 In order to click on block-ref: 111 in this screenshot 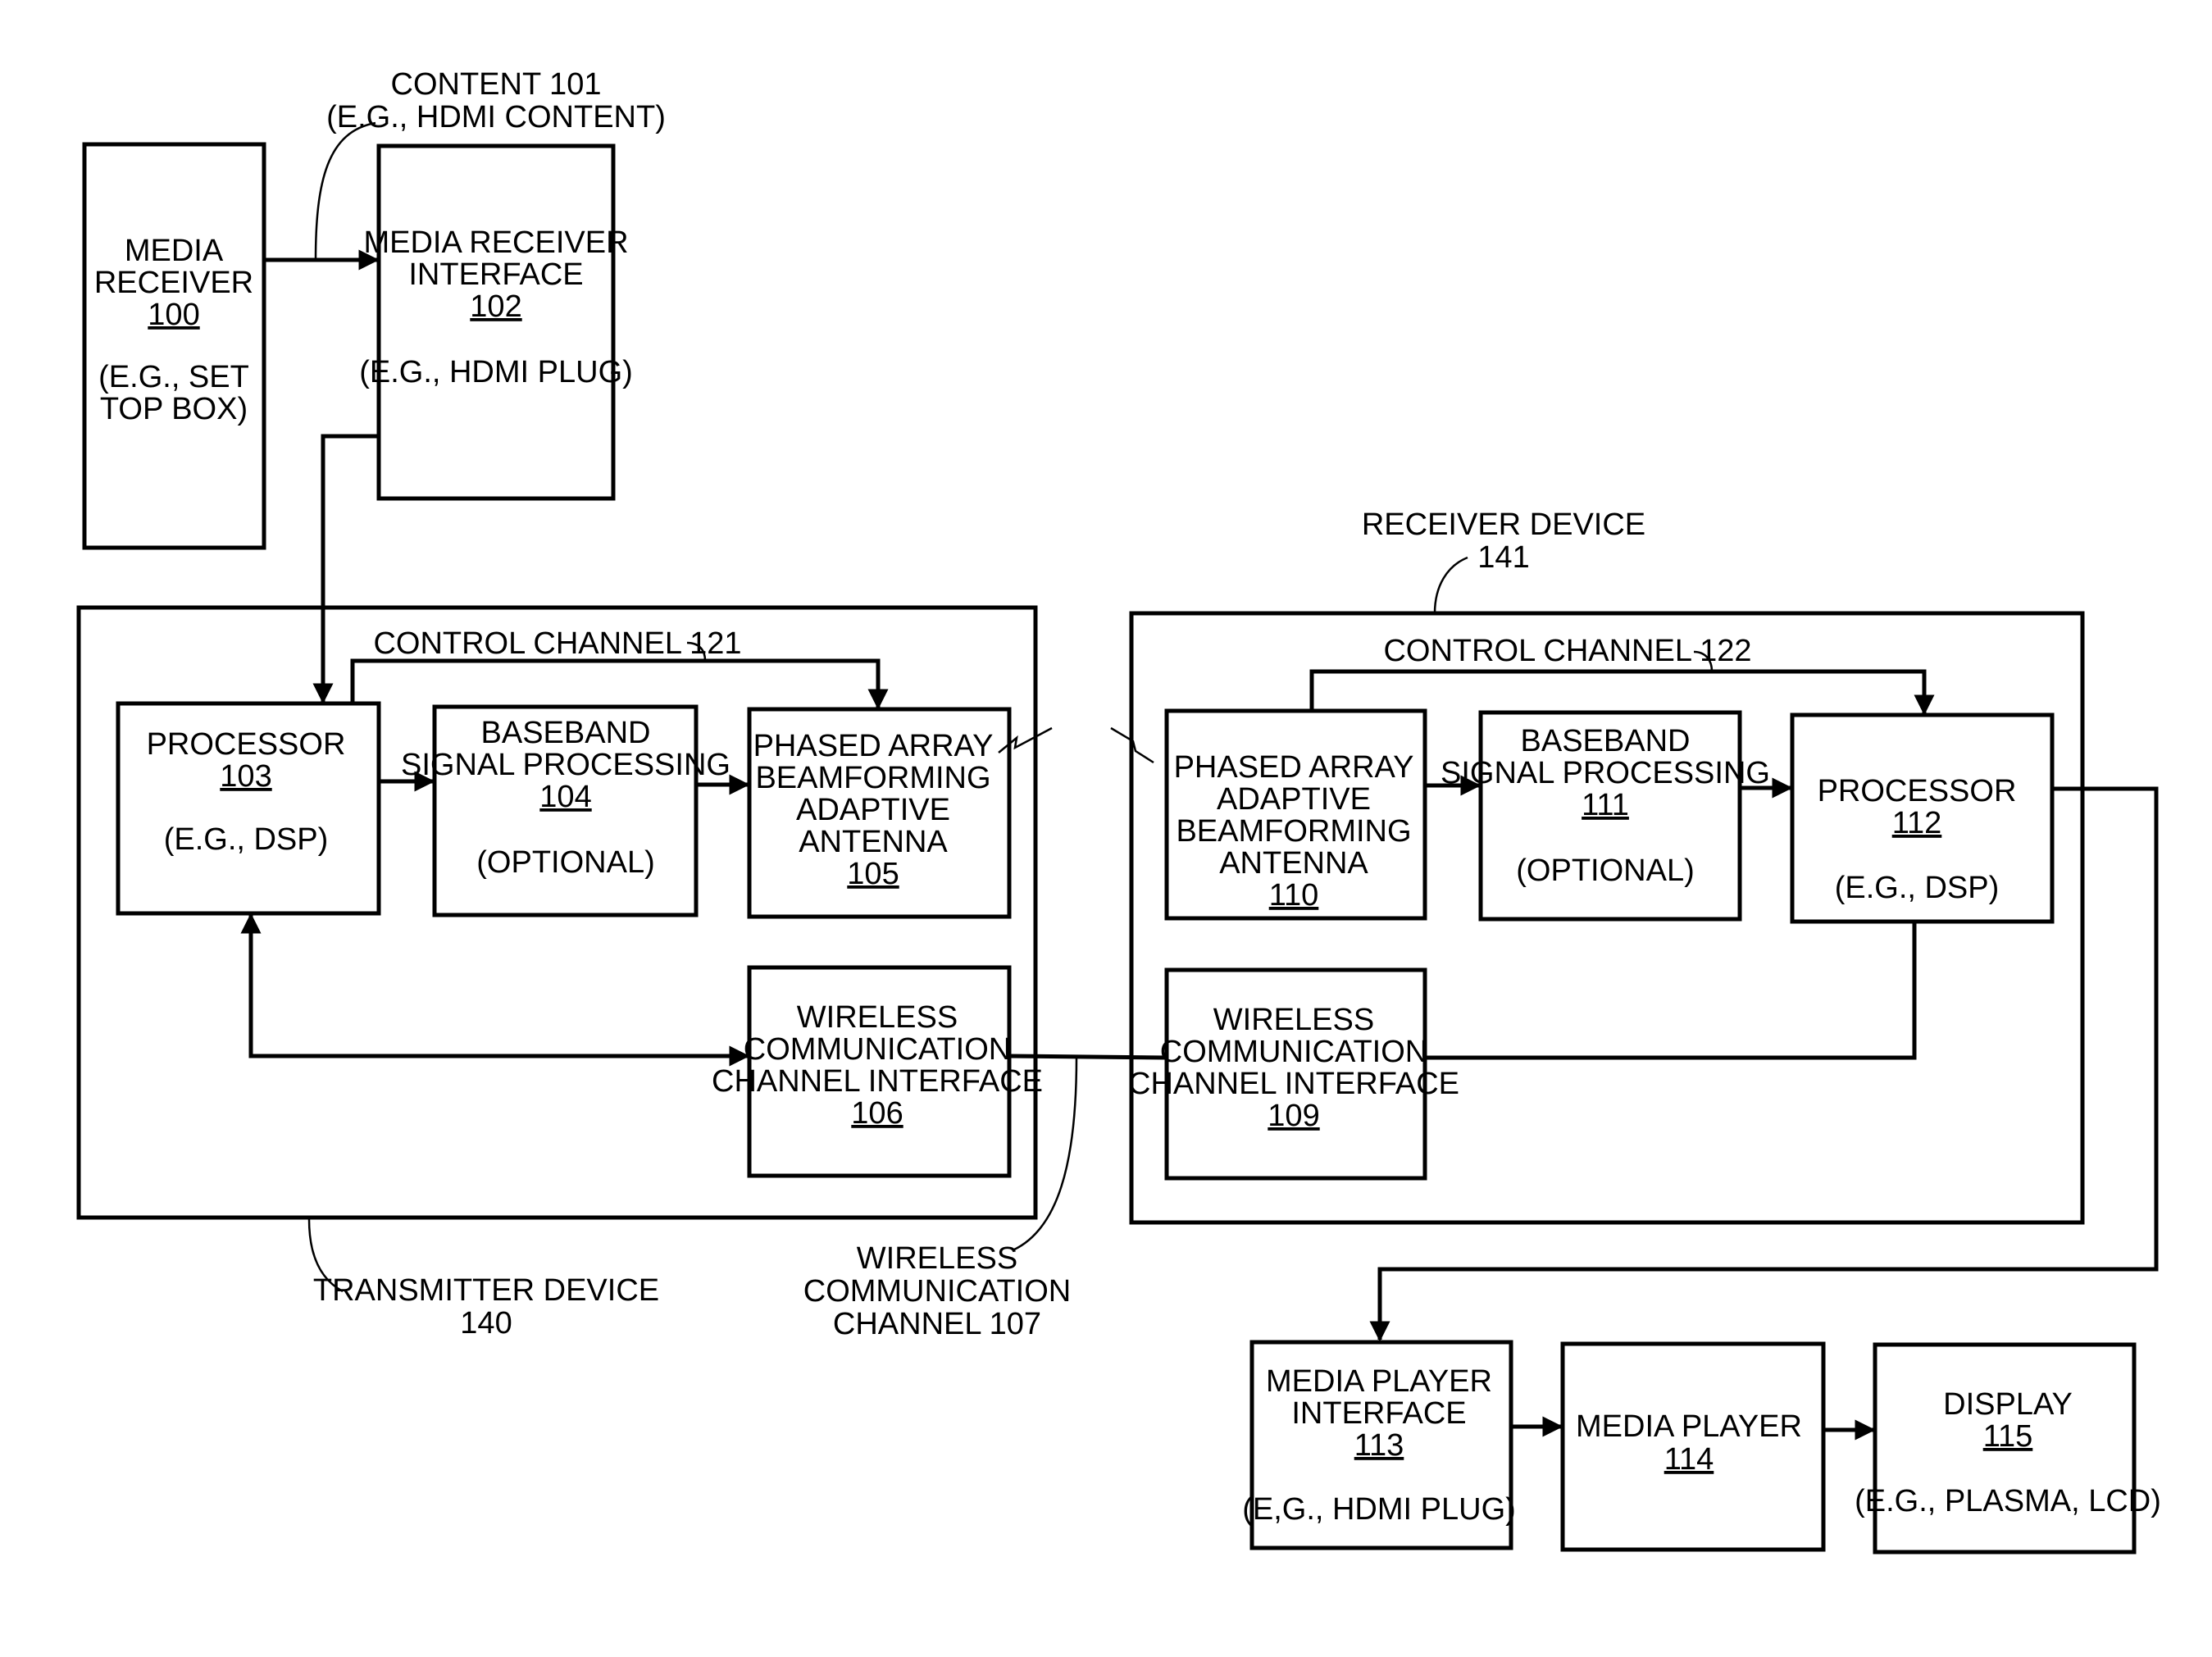, I will do `click(1605, 805)`.